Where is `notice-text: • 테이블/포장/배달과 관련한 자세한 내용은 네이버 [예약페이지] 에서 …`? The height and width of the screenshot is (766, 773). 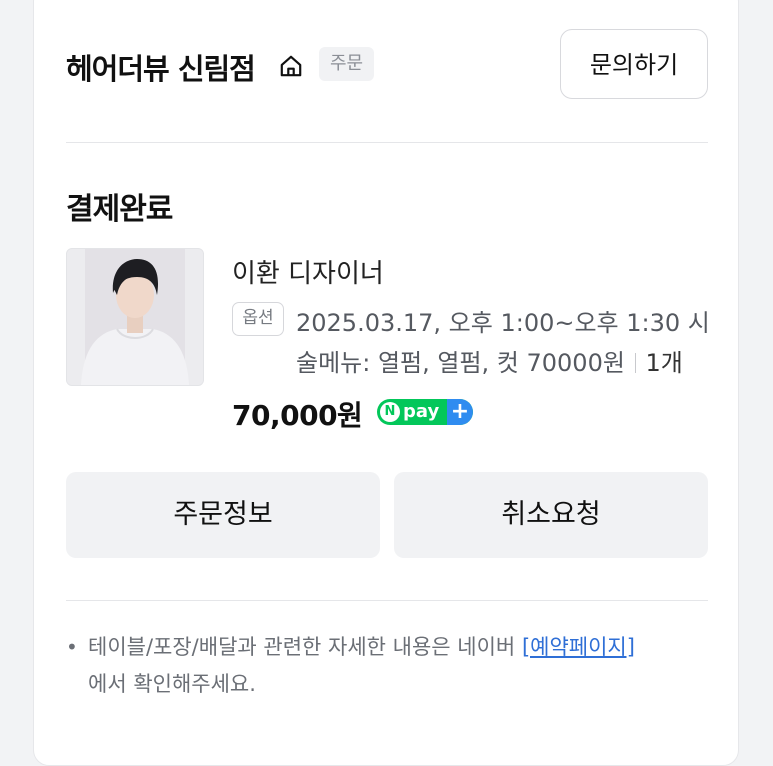
notice-text: • 테이블/포장/배달과 관련한 자세한 내용은 네이버 [예약페이지] 에서 … is located at coordinates (386, 666).